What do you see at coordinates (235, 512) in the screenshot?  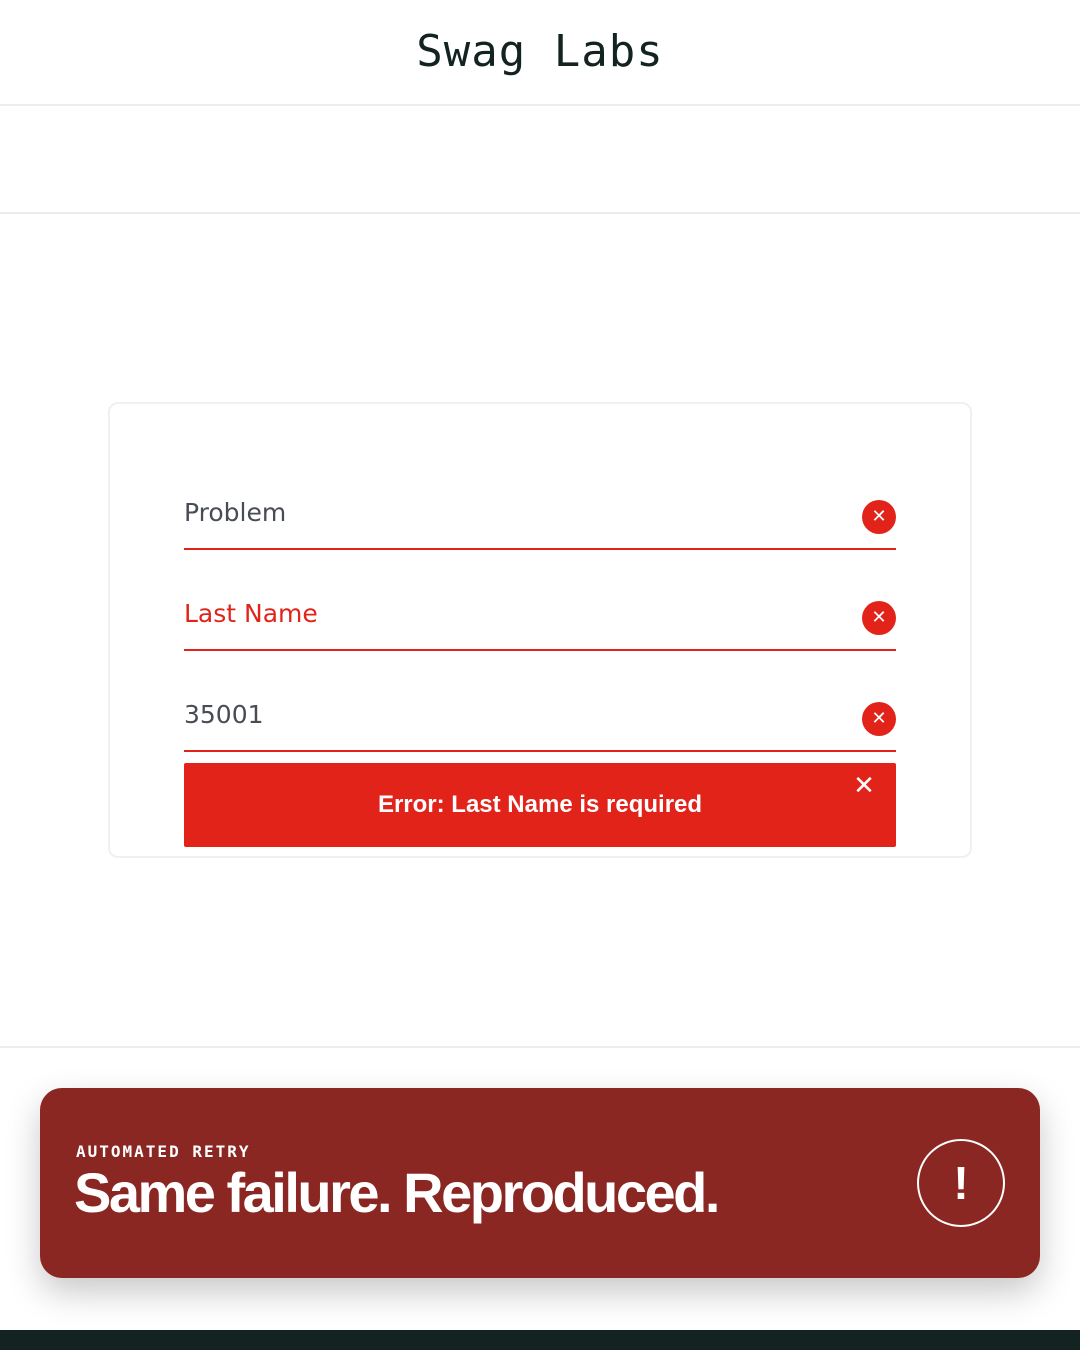 I see `first-name-value: Problem` at bounding box center [235, 512].